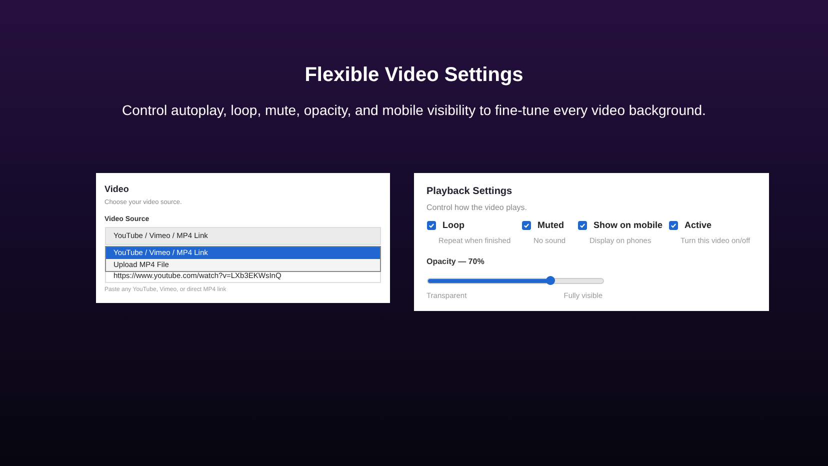 The width and height of the screenshot is (828, 466). Describe the element at coordinates (414, 110) in the screenshot. I see `section-subheading: Control autoplay, loop, mute, opacity, and mobile visibility to fine-tune every video background.` at that location.